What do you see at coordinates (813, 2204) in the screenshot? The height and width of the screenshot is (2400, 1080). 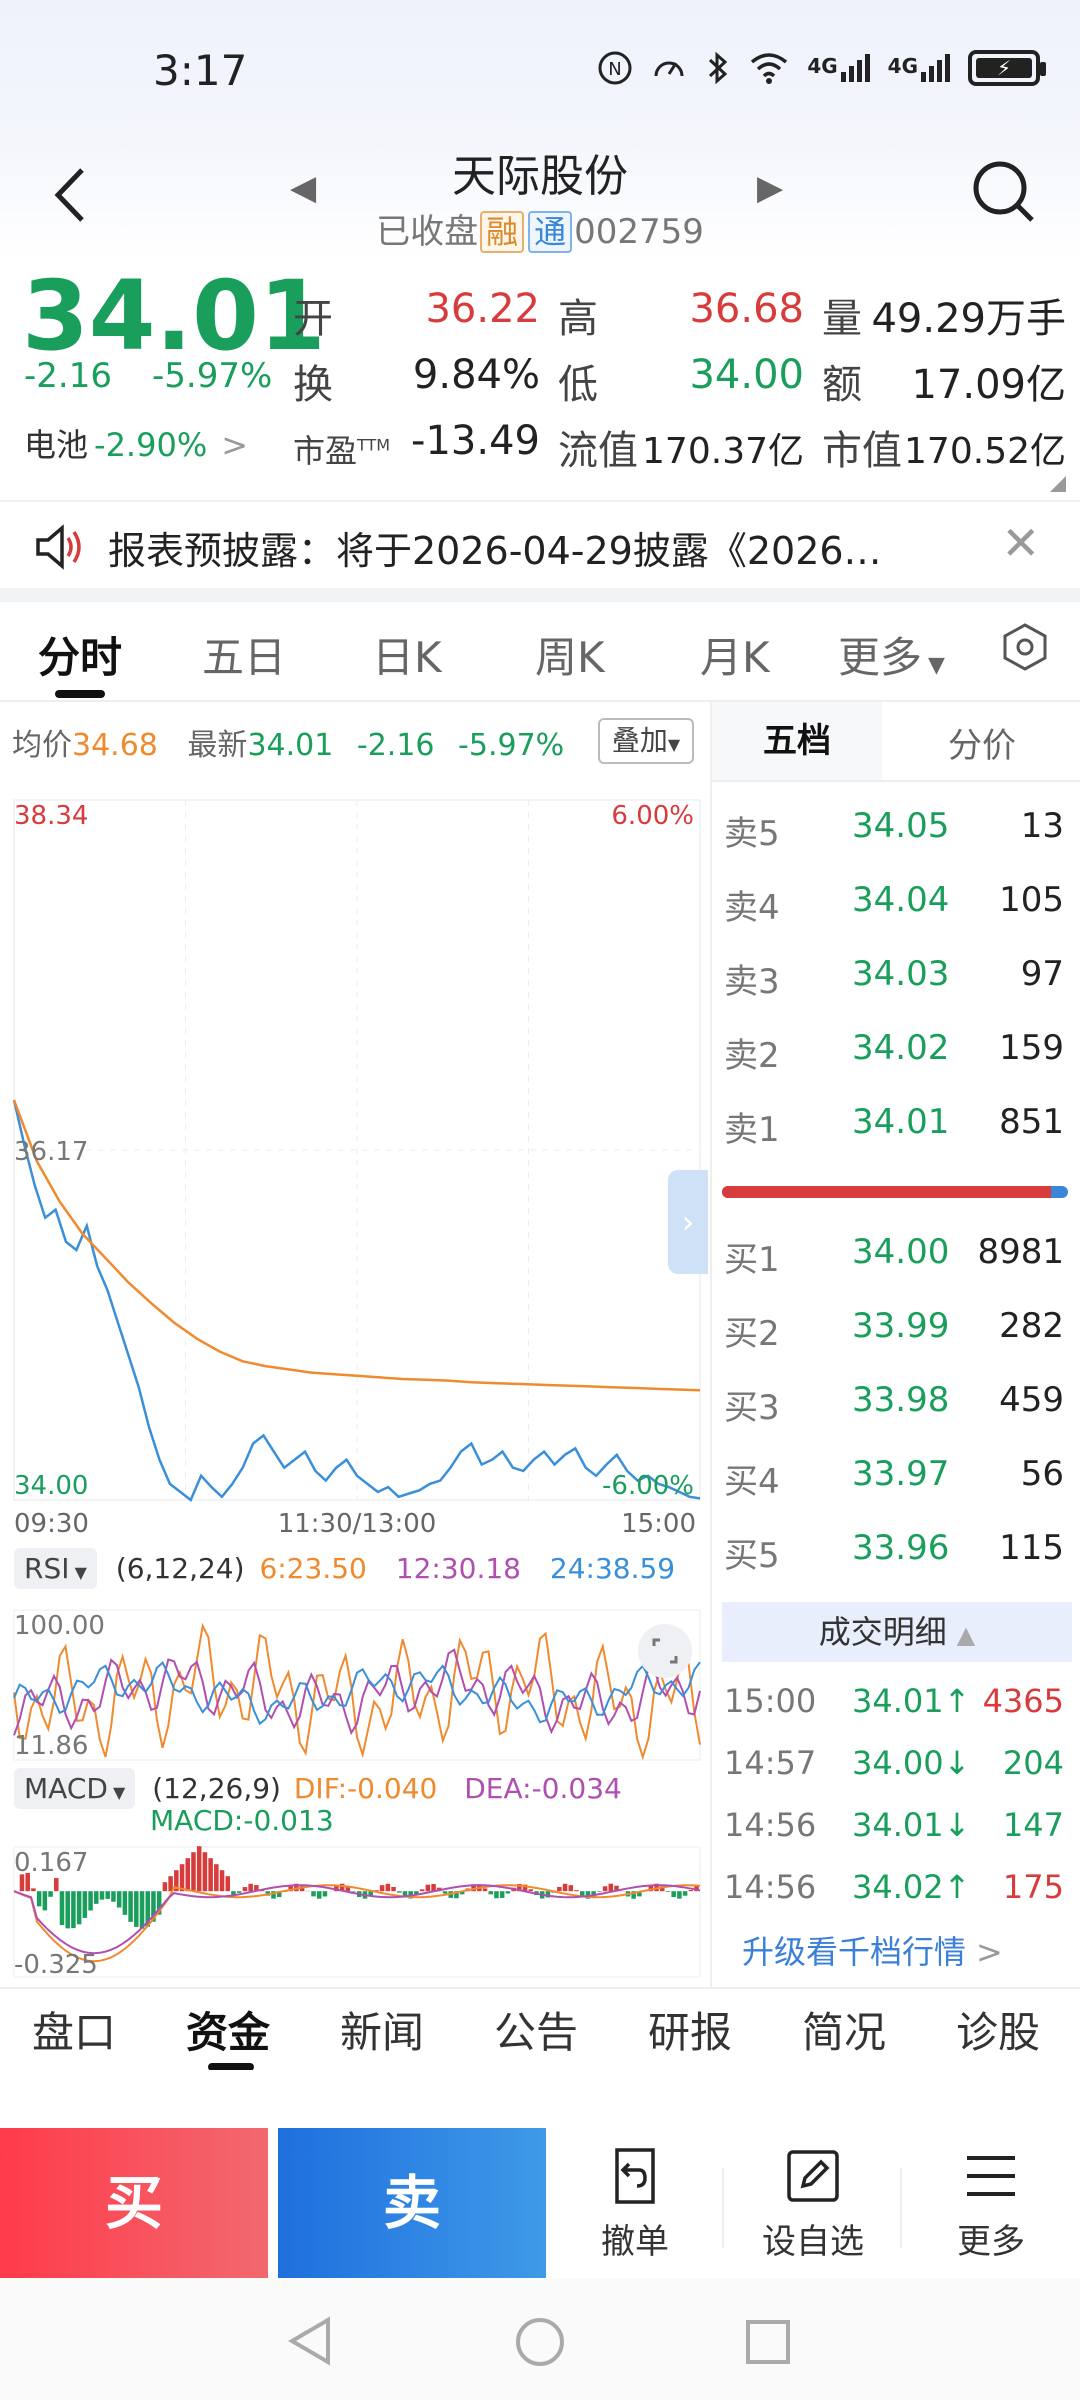 I see `add-watchlist-button: 设自选` at bounding box center [813, 2204].